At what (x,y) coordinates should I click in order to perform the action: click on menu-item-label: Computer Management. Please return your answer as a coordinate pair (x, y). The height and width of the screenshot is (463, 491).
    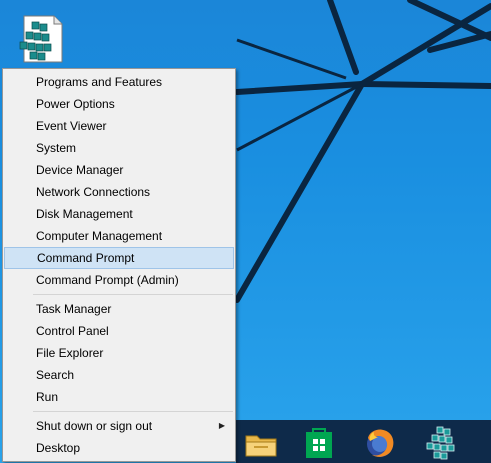
    Looking at the image, I should click on (99, 236).